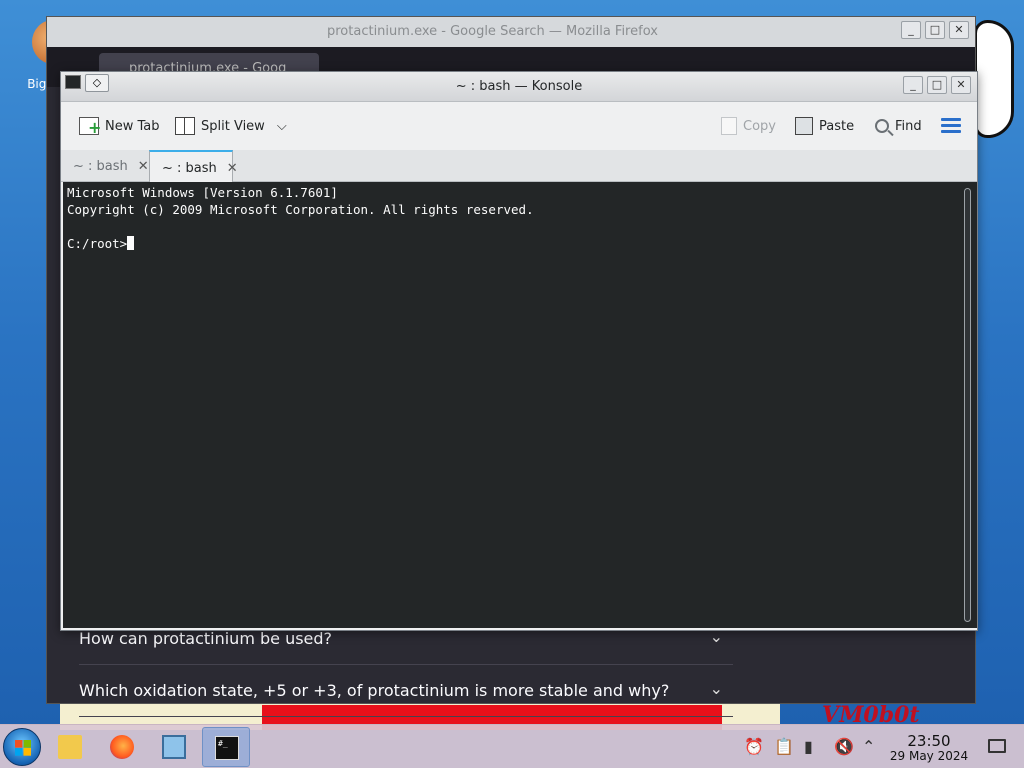 The height and width of the screenshot is (768, 1024). Describe the element at coordinates (132, 126) in the screenshot. I see `new-tab-label: New Tab` at that location.